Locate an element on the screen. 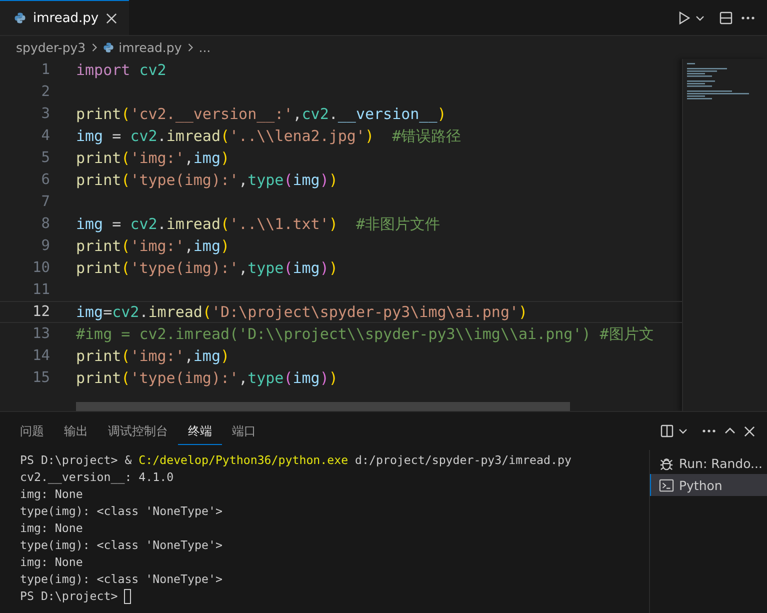  line-number: 2 is located at coordinates (45, 92).